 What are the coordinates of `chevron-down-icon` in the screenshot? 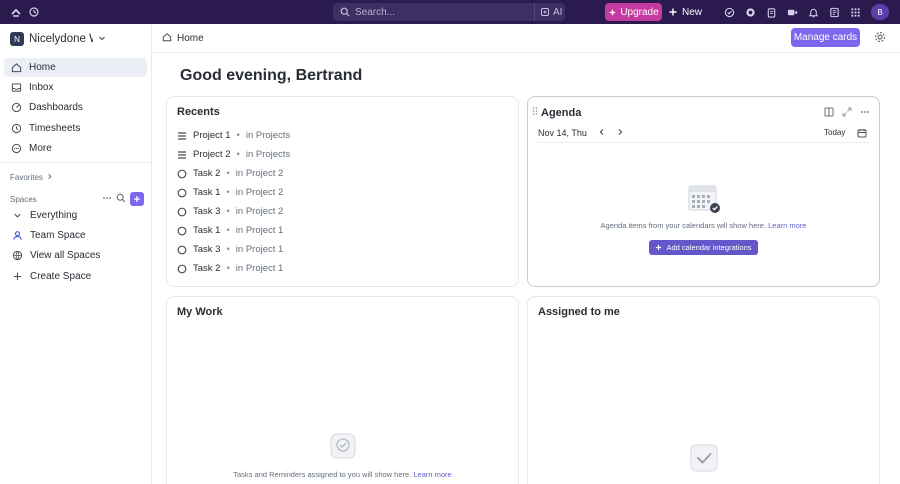 It's located at (102, 39).